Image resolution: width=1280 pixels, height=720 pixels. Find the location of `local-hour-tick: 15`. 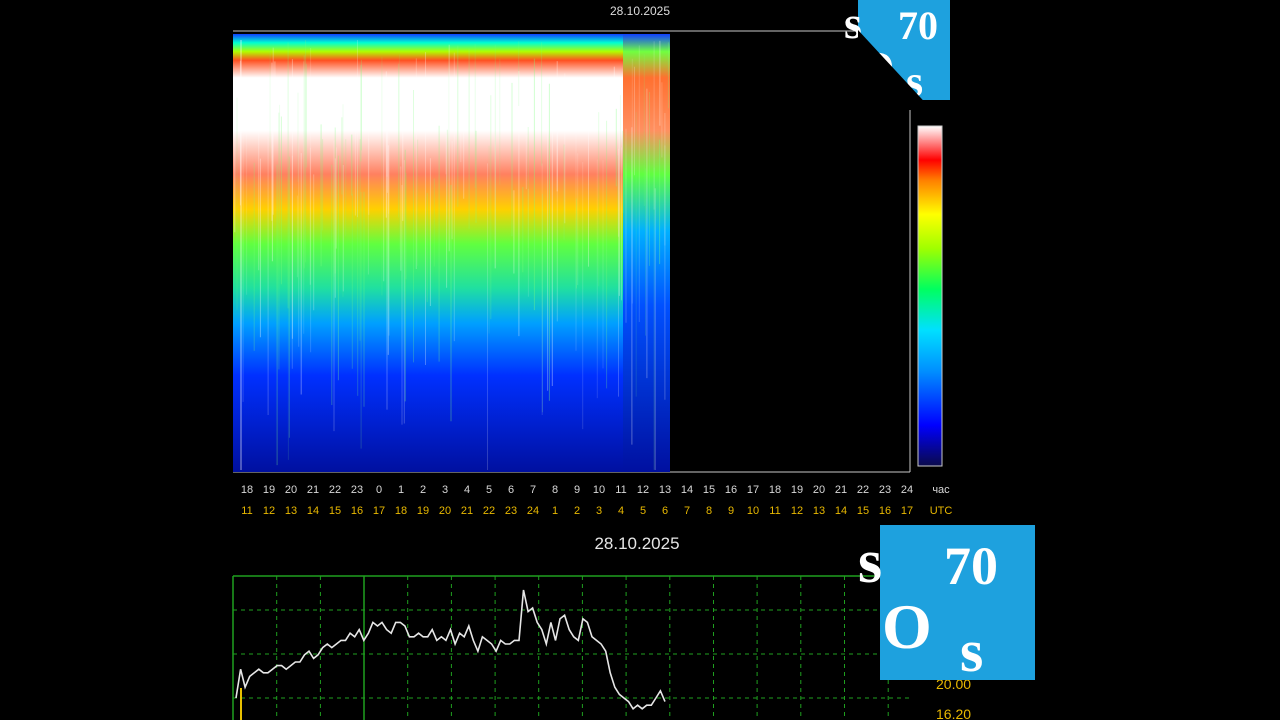

local-hour-tick: 15 is located at coordinates (709, 490).